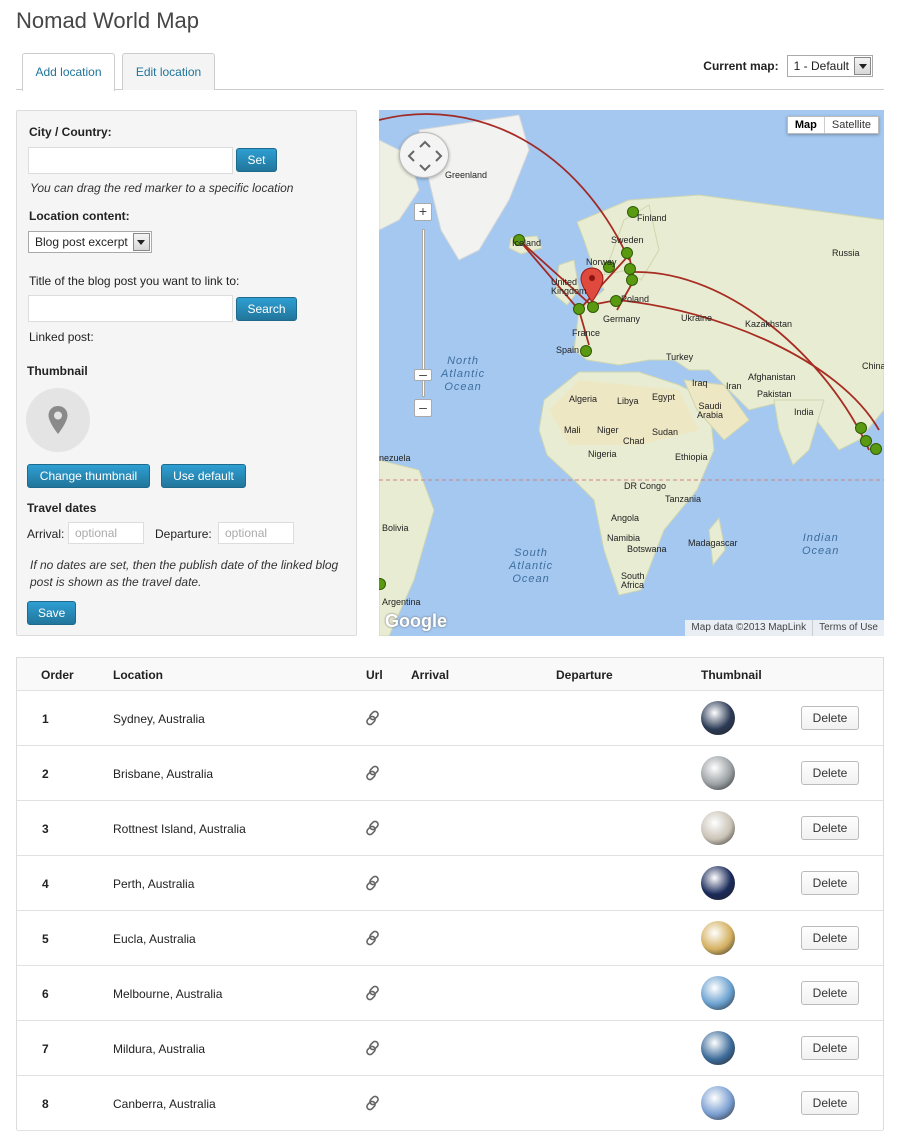 The width and height of the screenshot is (899, 1131). Describe the element at coordinates (130, 160) in the screenshot. I see `city-country-input` at that location.